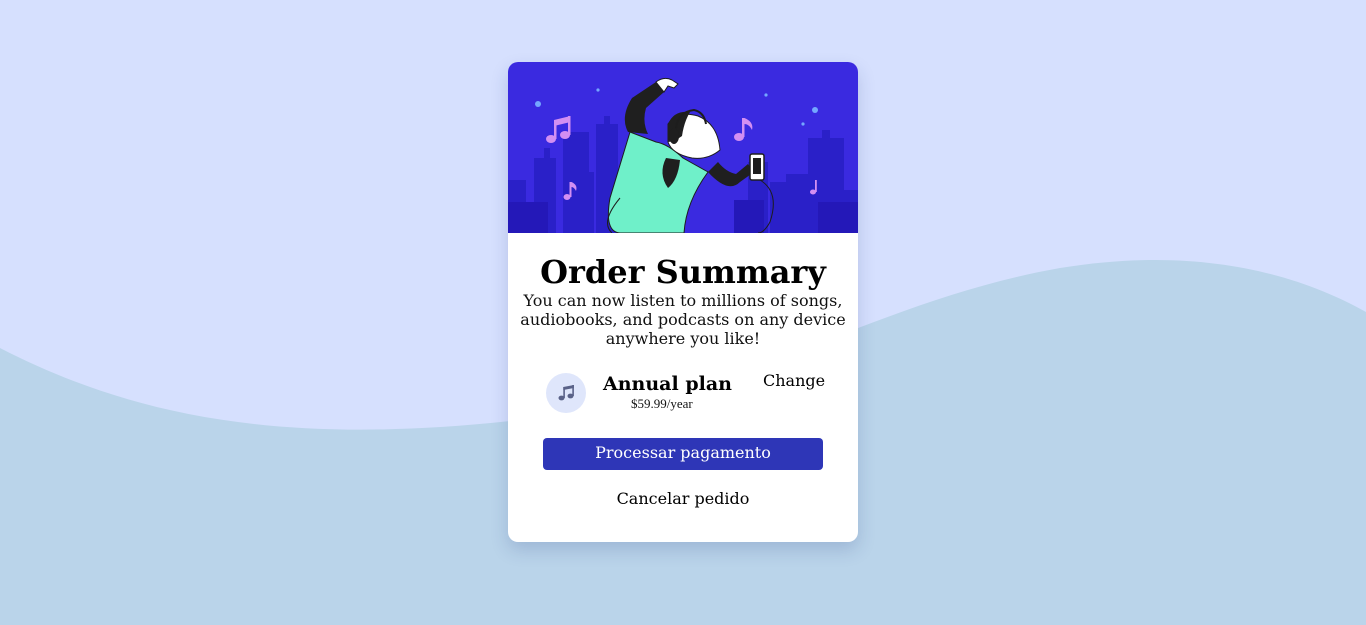 The width and height of the screenshot is (1366, 625). Describe the element at coordinates (683, 272) in the screenshot. I see `page-title: Order Summary` at that location.